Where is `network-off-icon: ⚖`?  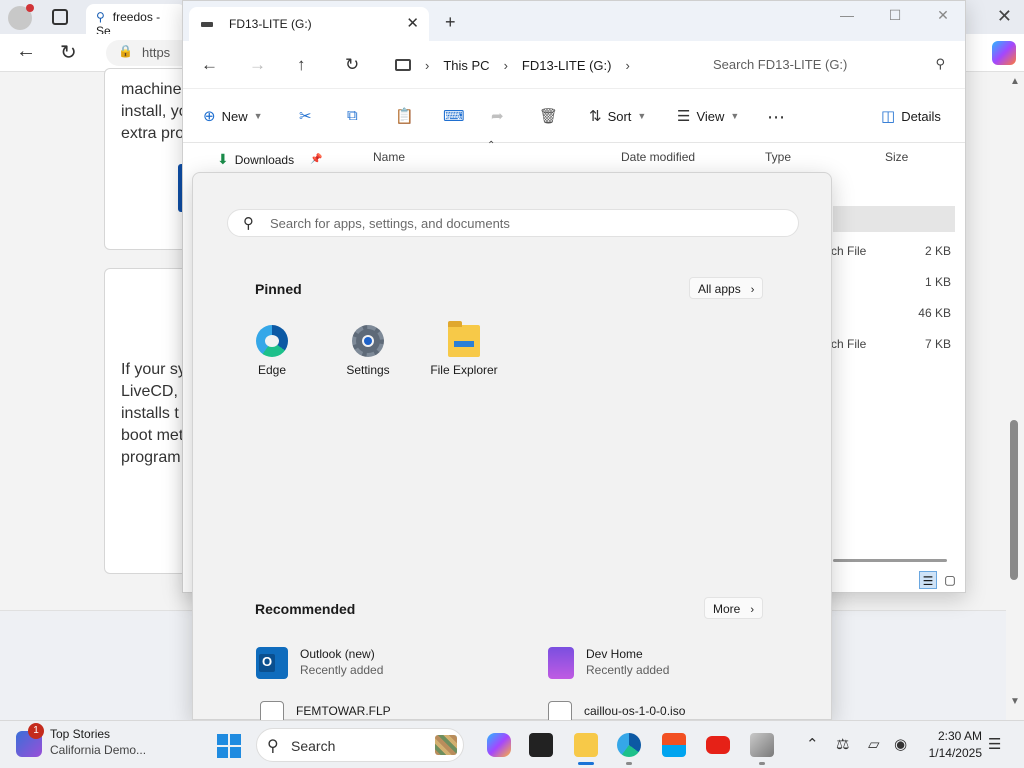
network-off-icon: ⚖ is located at coordinates (842, 744).